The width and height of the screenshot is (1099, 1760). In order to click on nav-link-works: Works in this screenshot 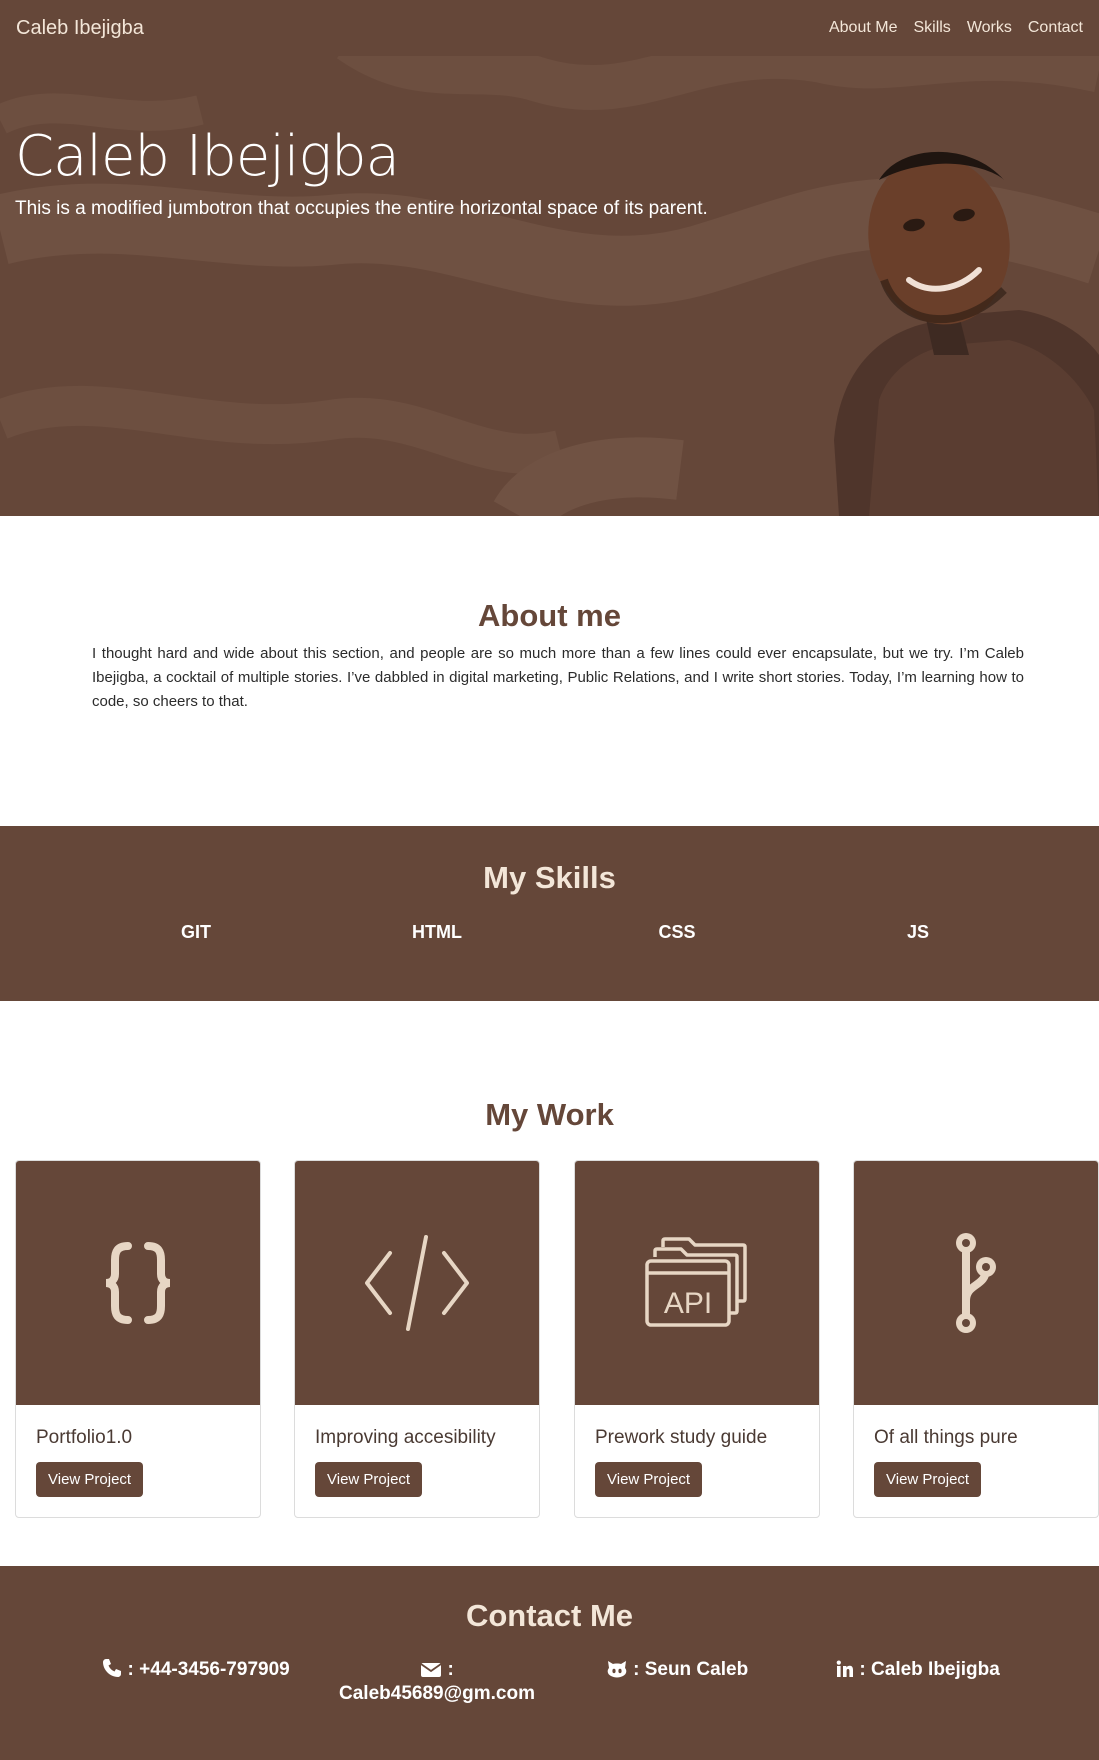, I will do `click(989, 28)`.